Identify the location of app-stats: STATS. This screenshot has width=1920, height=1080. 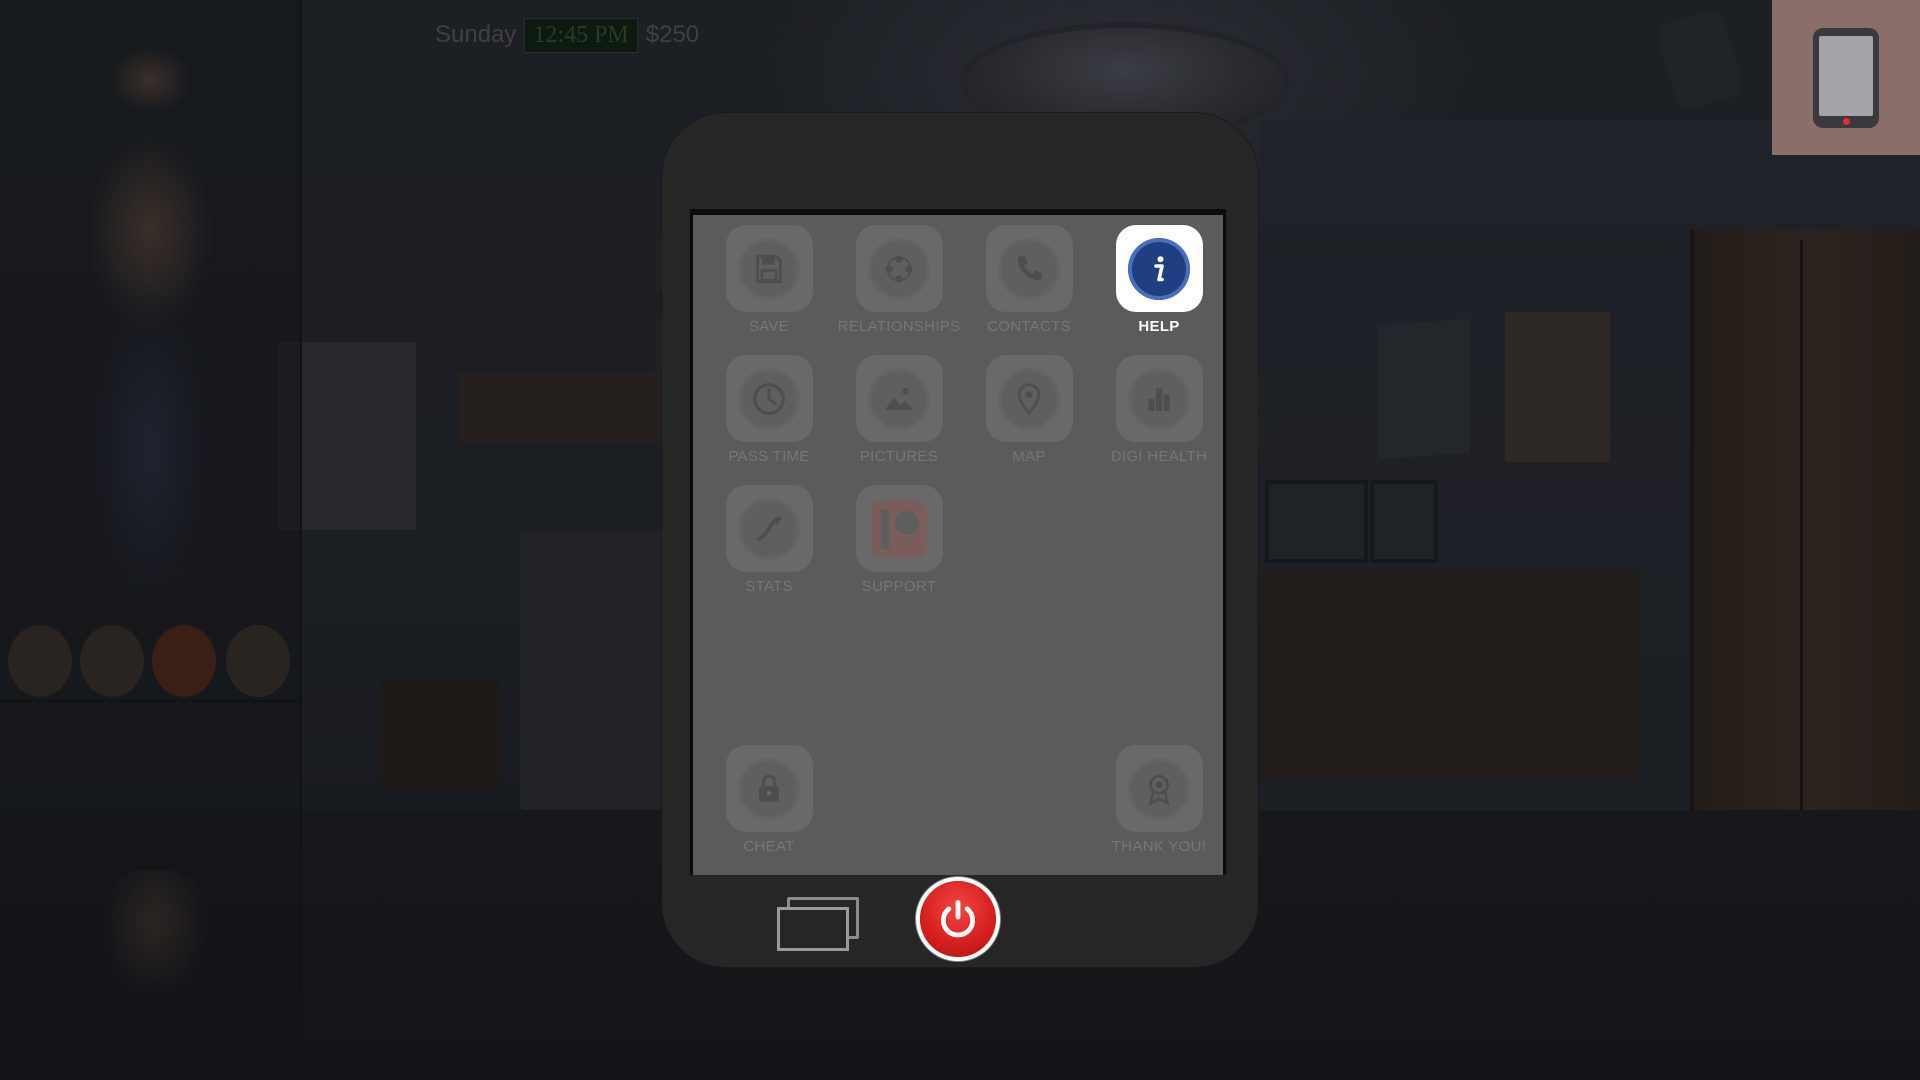
(769, 545).